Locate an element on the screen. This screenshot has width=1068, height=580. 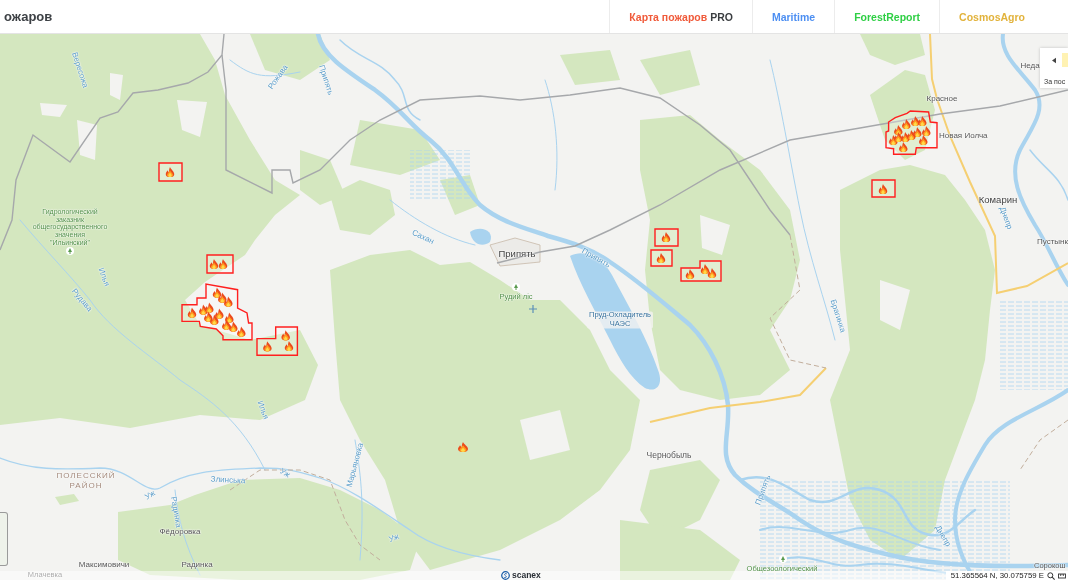
place-label: Припять is located at coordinates (517, 254).